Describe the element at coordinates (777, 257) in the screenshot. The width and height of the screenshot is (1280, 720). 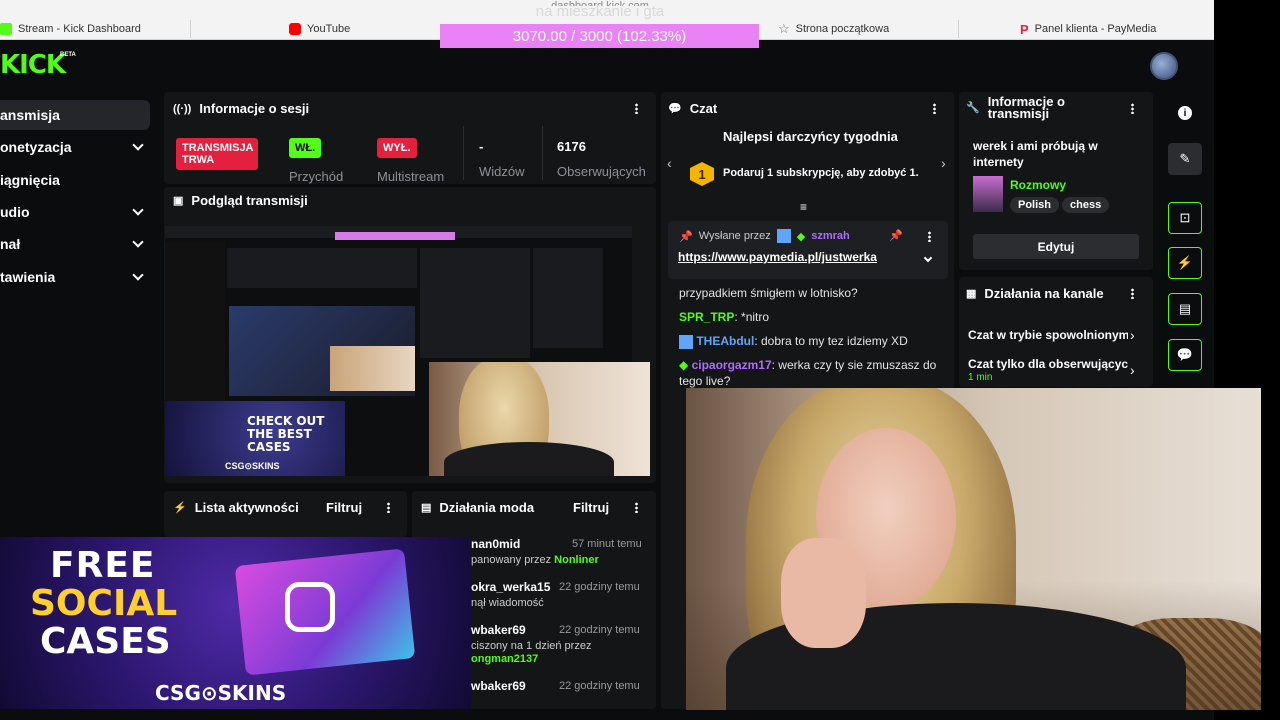
I see `pinned-link: https://www.paymedia.pl/justwerka` at that location.